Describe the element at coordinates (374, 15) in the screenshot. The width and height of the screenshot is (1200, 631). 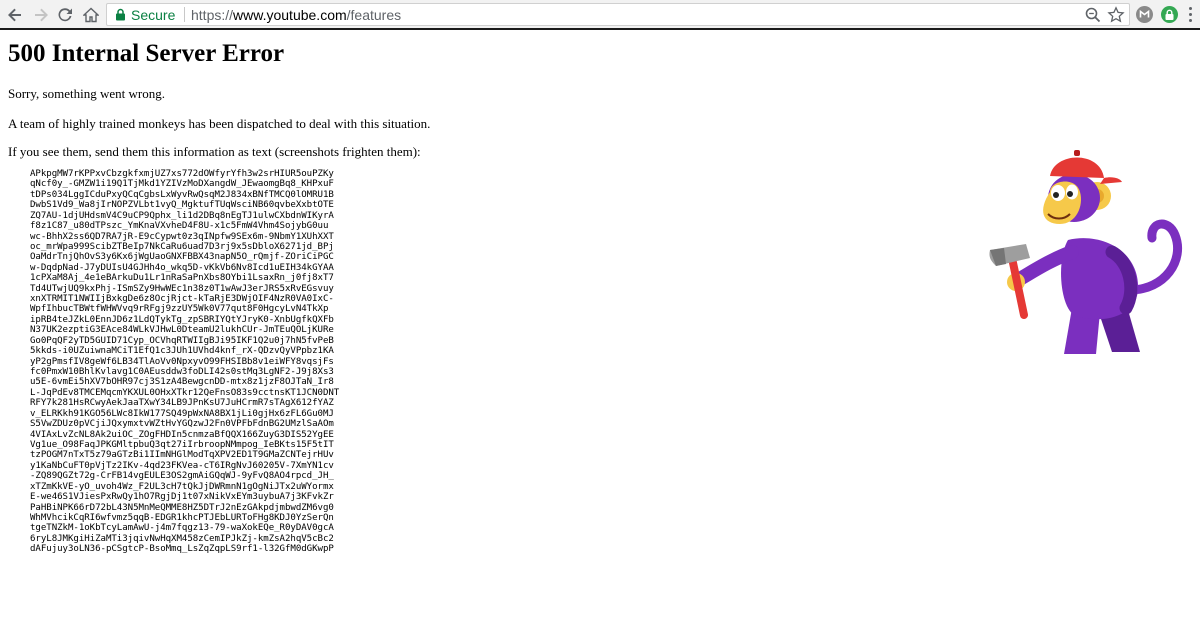
I see `url-path: /features` at that location.